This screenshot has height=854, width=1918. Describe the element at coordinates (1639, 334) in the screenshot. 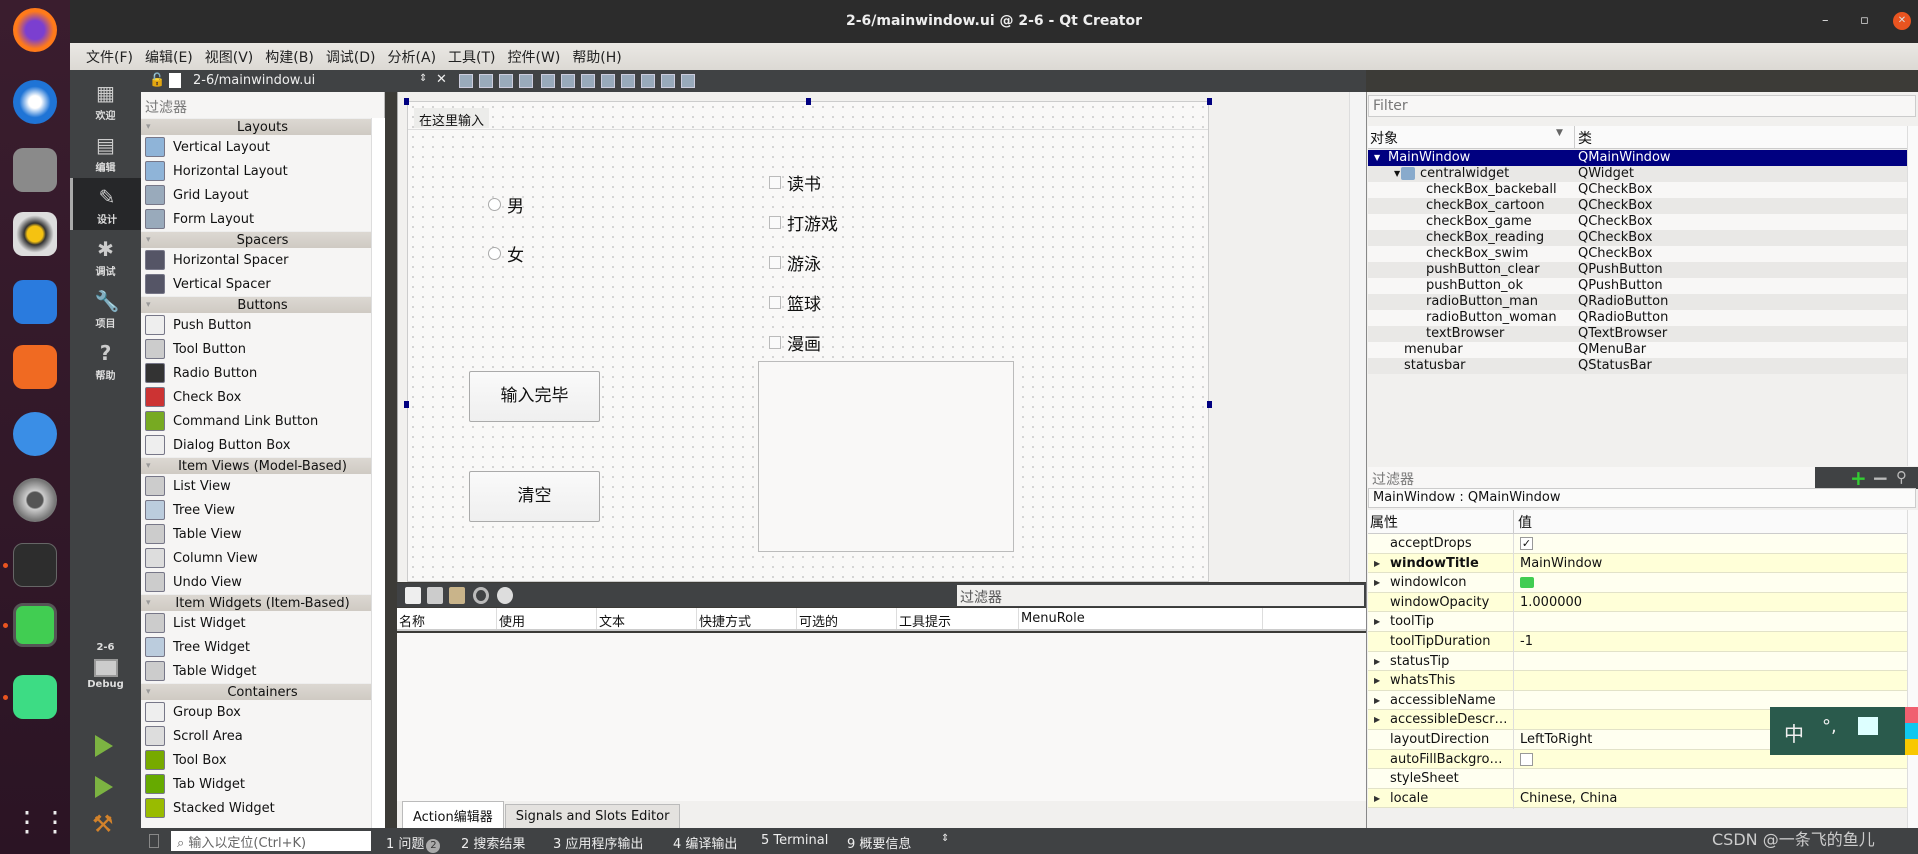

I see `object-tree-row: textBrowser QTextBrowser` at that location.